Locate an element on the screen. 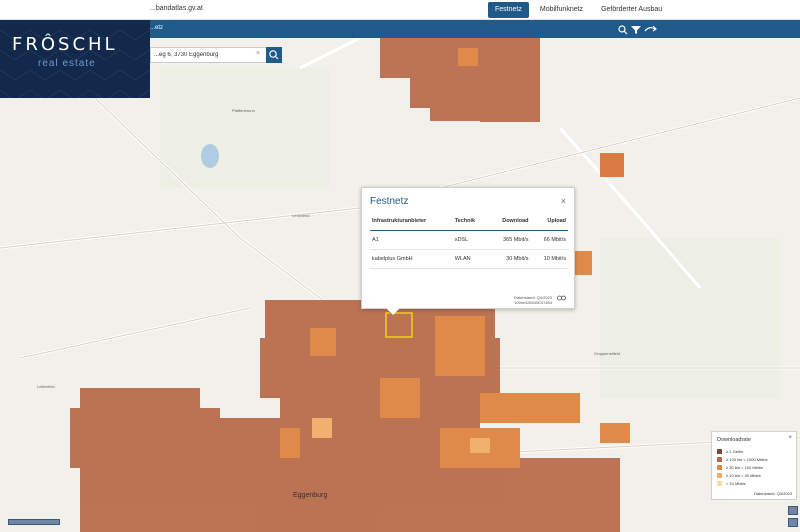 The height and width of the screenshot is (532, 800). legend-item-label: ≥ 1 Gbit/s is located at coordinates (735, 451).